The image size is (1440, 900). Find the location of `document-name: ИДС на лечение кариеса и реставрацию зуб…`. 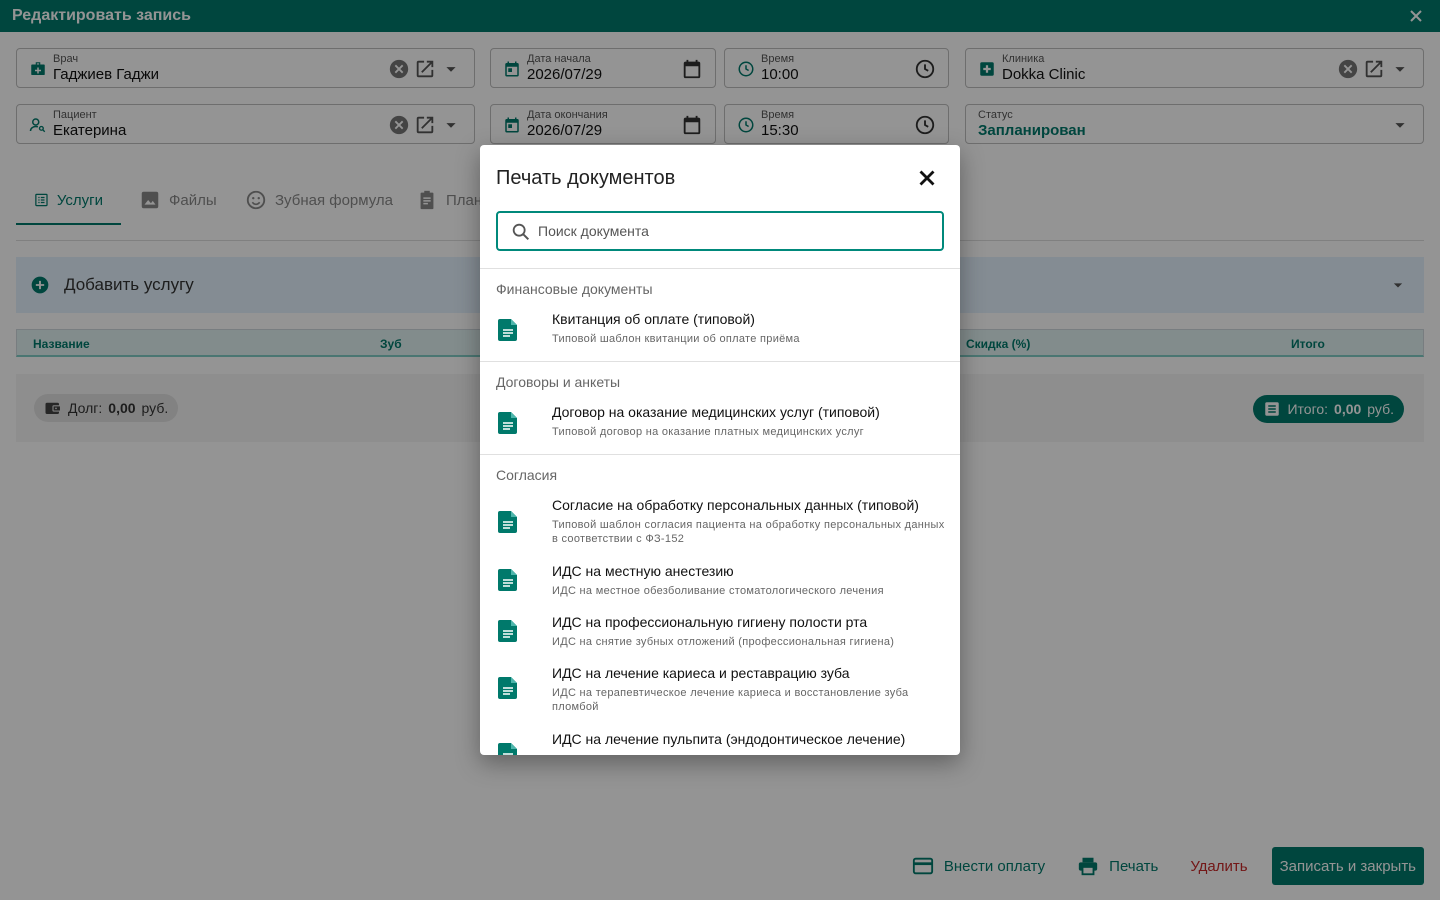

document-name: ИДС на лечение кариеса и реставрацию зуб… is located at coordinates (701, 673).